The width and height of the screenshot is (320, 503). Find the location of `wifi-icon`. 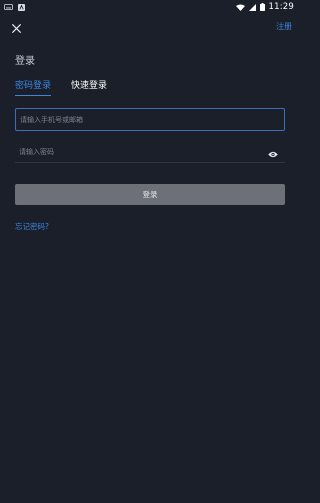

wifi-icon is located at coordinates (240, 7).